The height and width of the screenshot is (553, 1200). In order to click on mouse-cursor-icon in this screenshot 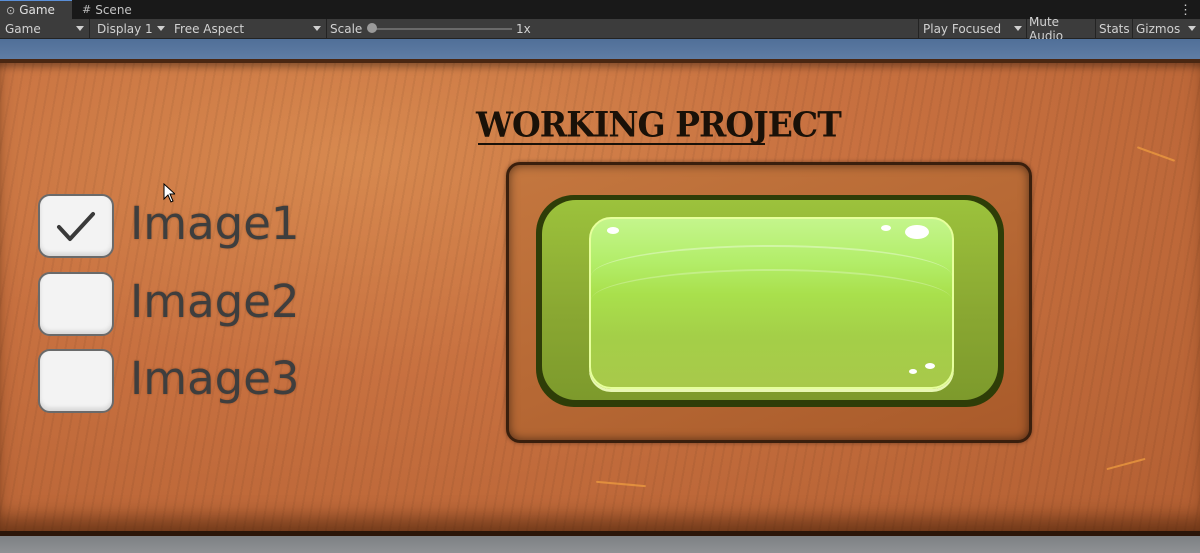, I will do `click(169, 193)`.